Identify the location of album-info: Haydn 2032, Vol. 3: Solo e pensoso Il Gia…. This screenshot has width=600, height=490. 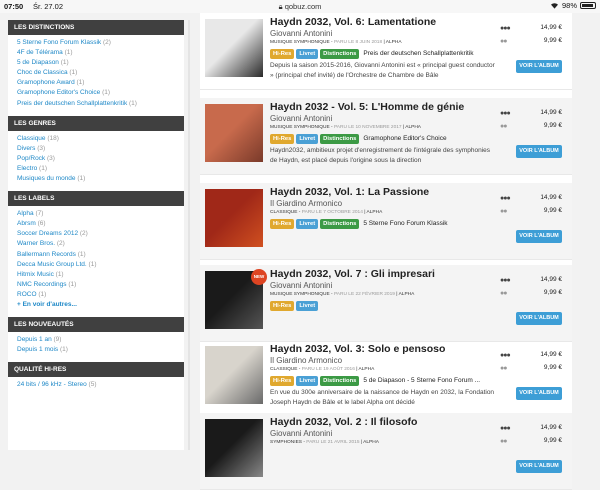
(384, 375).